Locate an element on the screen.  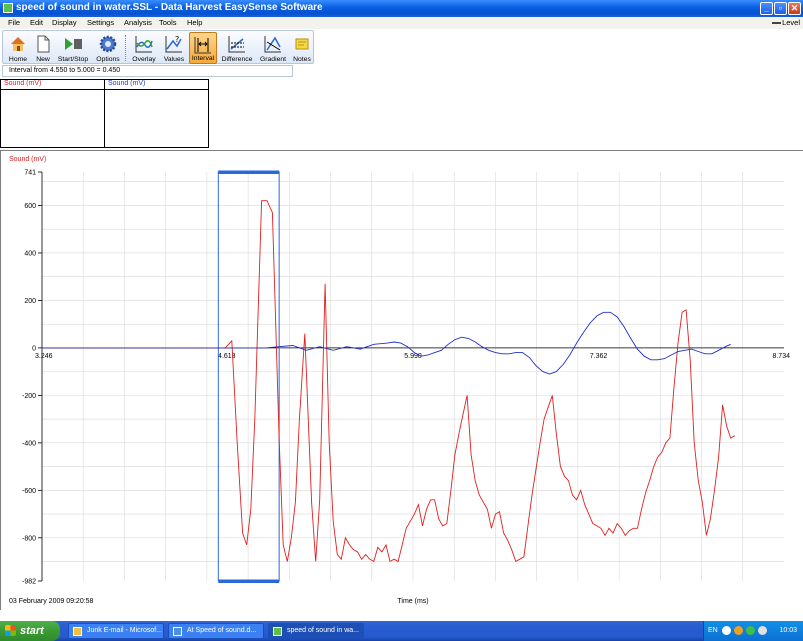
new-button: New is located at coordinates (43, 48).